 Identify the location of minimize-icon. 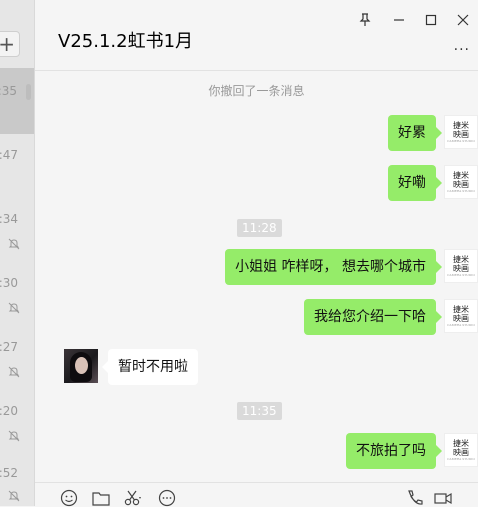
(399, 20).